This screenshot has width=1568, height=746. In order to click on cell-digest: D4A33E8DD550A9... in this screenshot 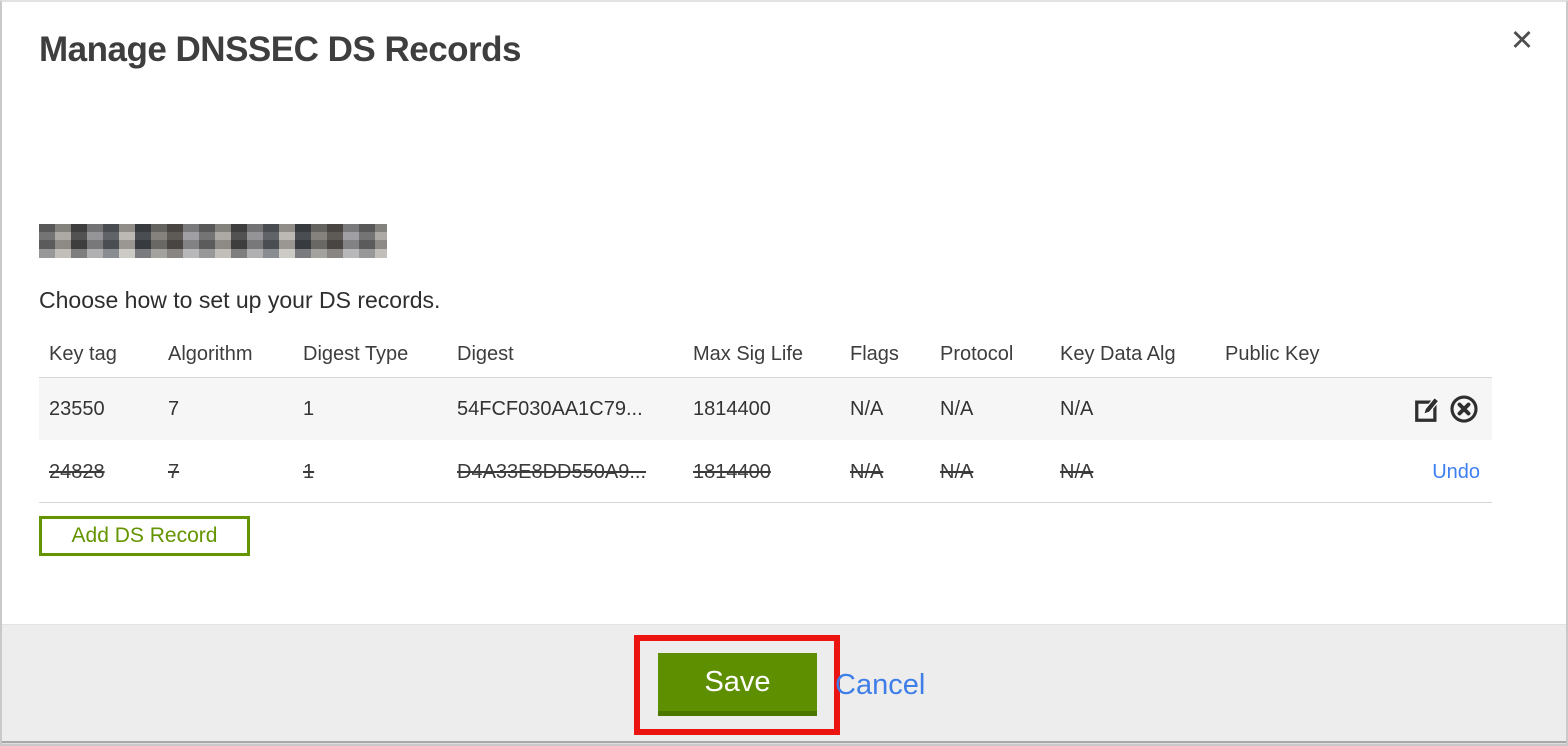, I will do `click(552, 471)`.